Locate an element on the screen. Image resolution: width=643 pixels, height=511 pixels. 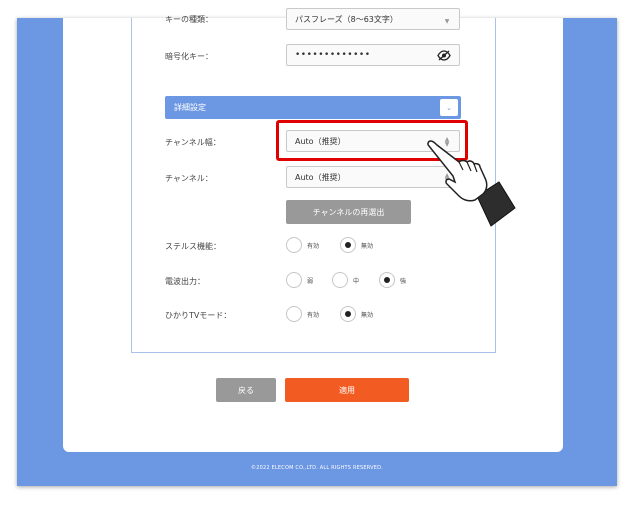
back-button: 戻る is located at coordinates (246, 390).